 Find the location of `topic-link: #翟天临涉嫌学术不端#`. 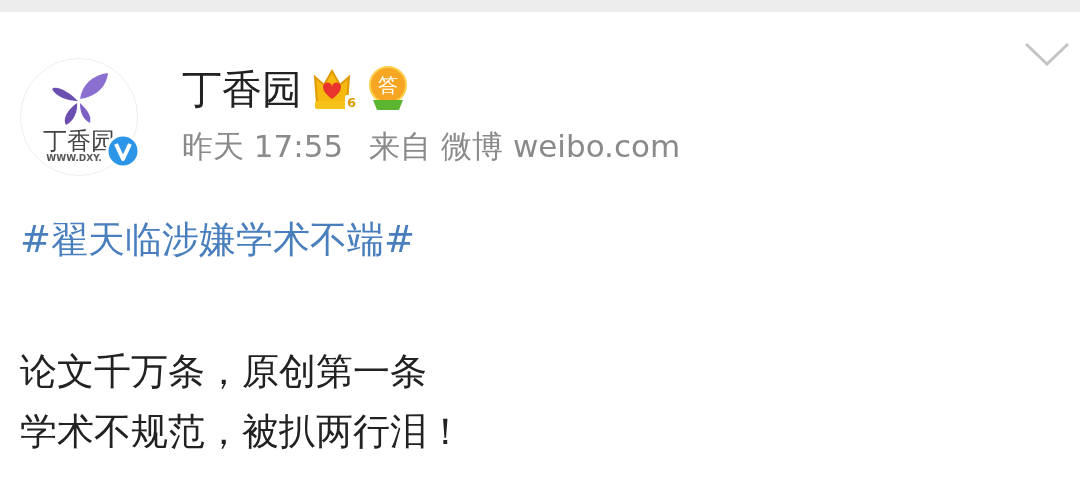

topic-link: #翟天临涉嫌学术不端# is located at coordinates (217, 239).